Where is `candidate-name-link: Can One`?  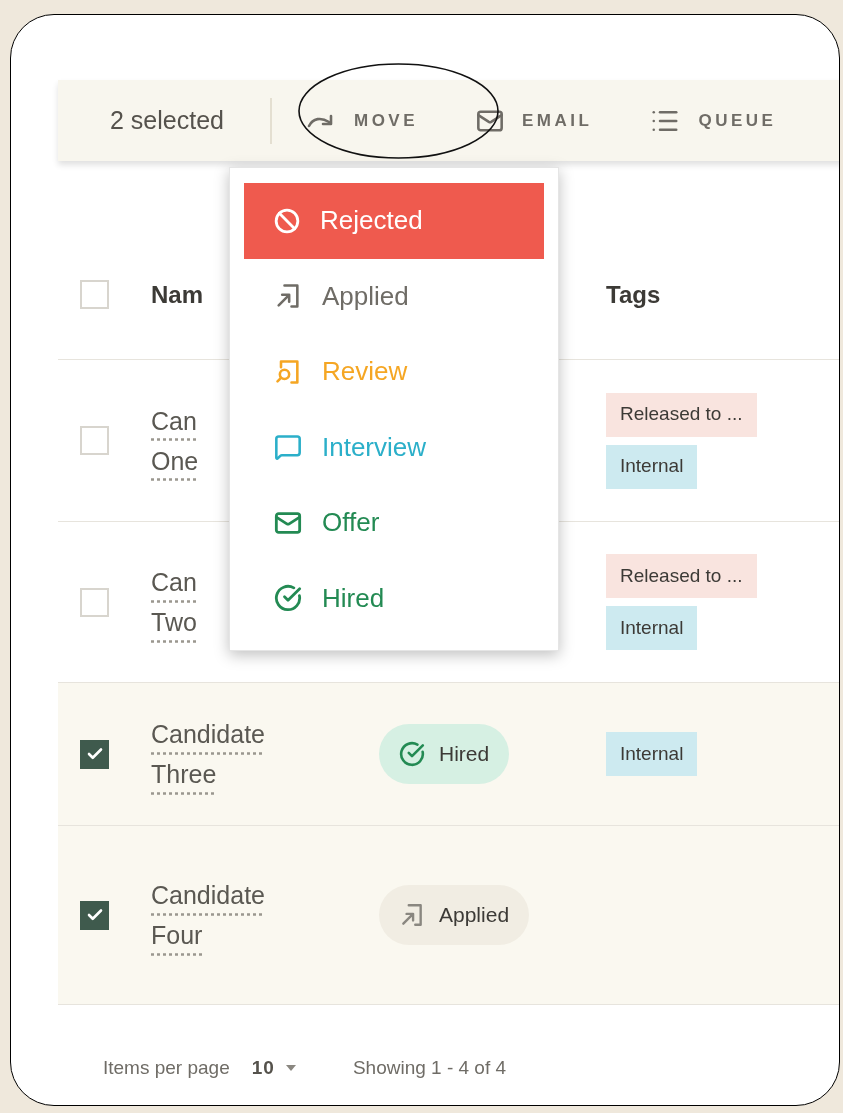 candidate-name-link: Can One is located at coordinates (175, 440).